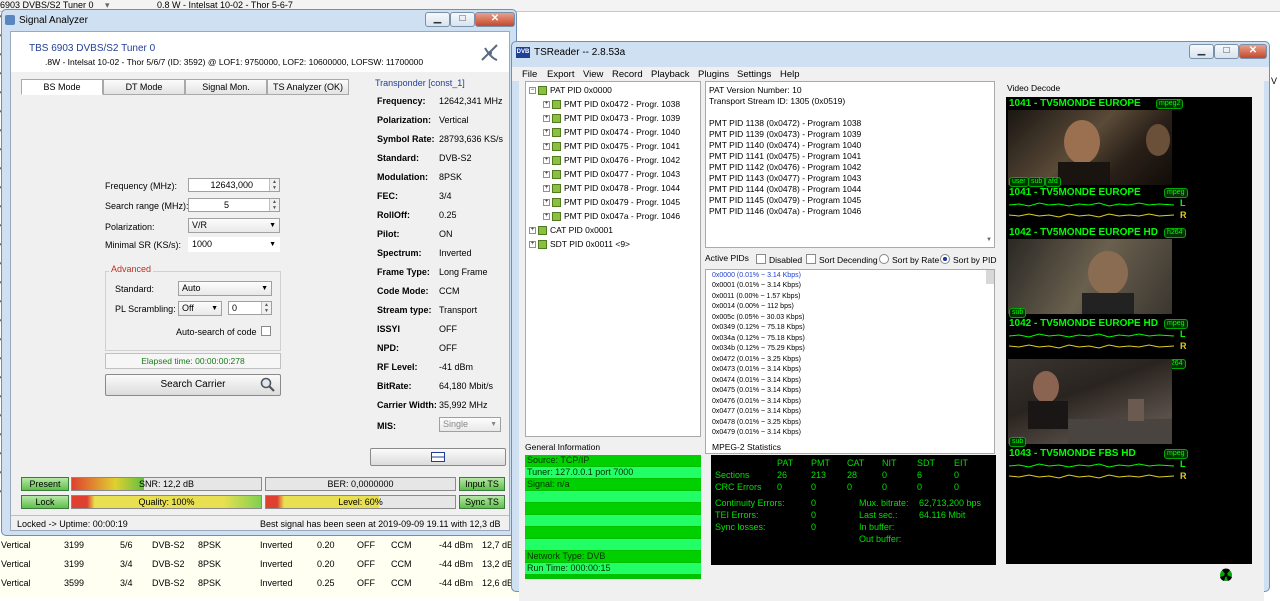 Image resolution: width=1280 pixels, height=601 pixels. What do you see at coordinates (613, 496) in the screenshot?
I see `info-line` at bounding box center [613, 496].